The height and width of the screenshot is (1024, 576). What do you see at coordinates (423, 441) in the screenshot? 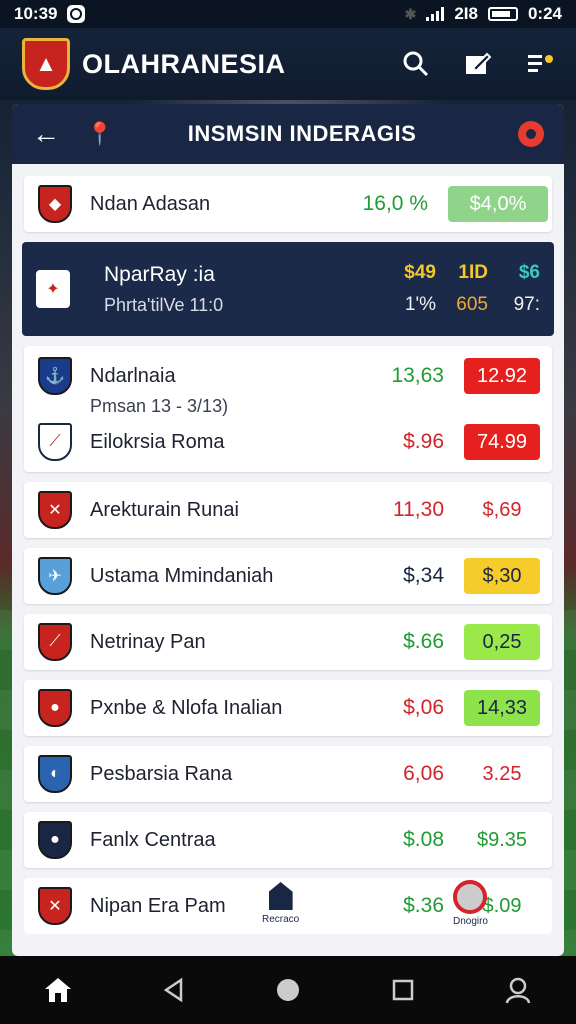
I see `team-value: $.96` at bounding box center [423, 441].